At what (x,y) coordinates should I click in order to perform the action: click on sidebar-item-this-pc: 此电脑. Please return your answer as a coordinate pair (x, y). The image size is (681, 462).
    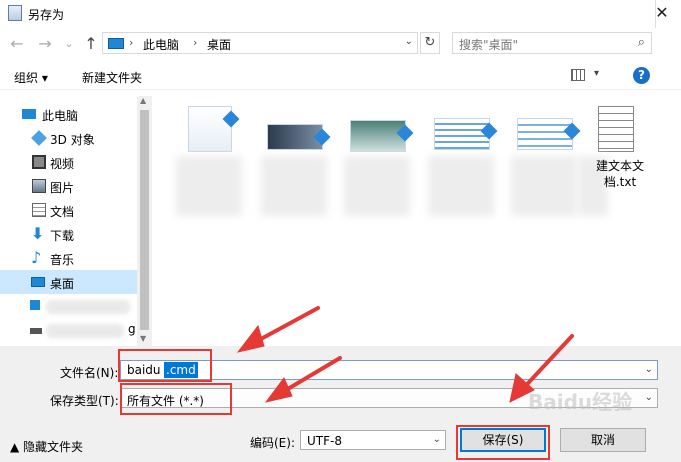
    Looking at the image, I should click on (68, 114).